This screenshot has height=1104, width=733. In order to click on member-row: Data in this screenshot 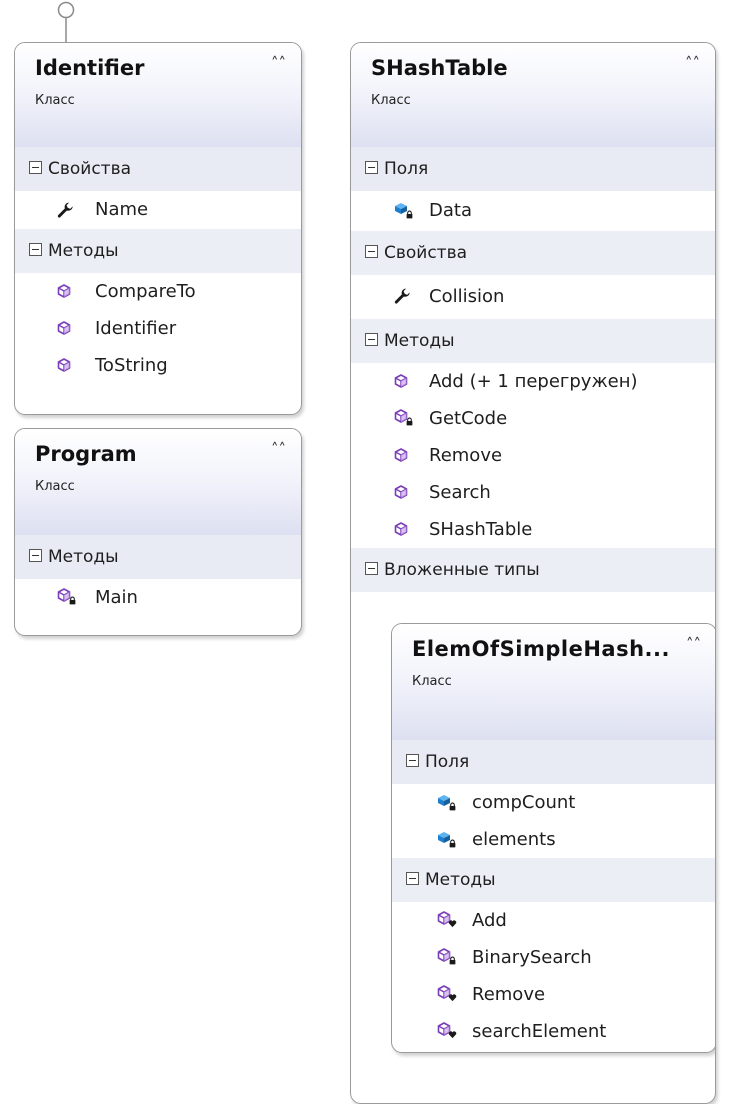, I will do `click(533, 211)`.